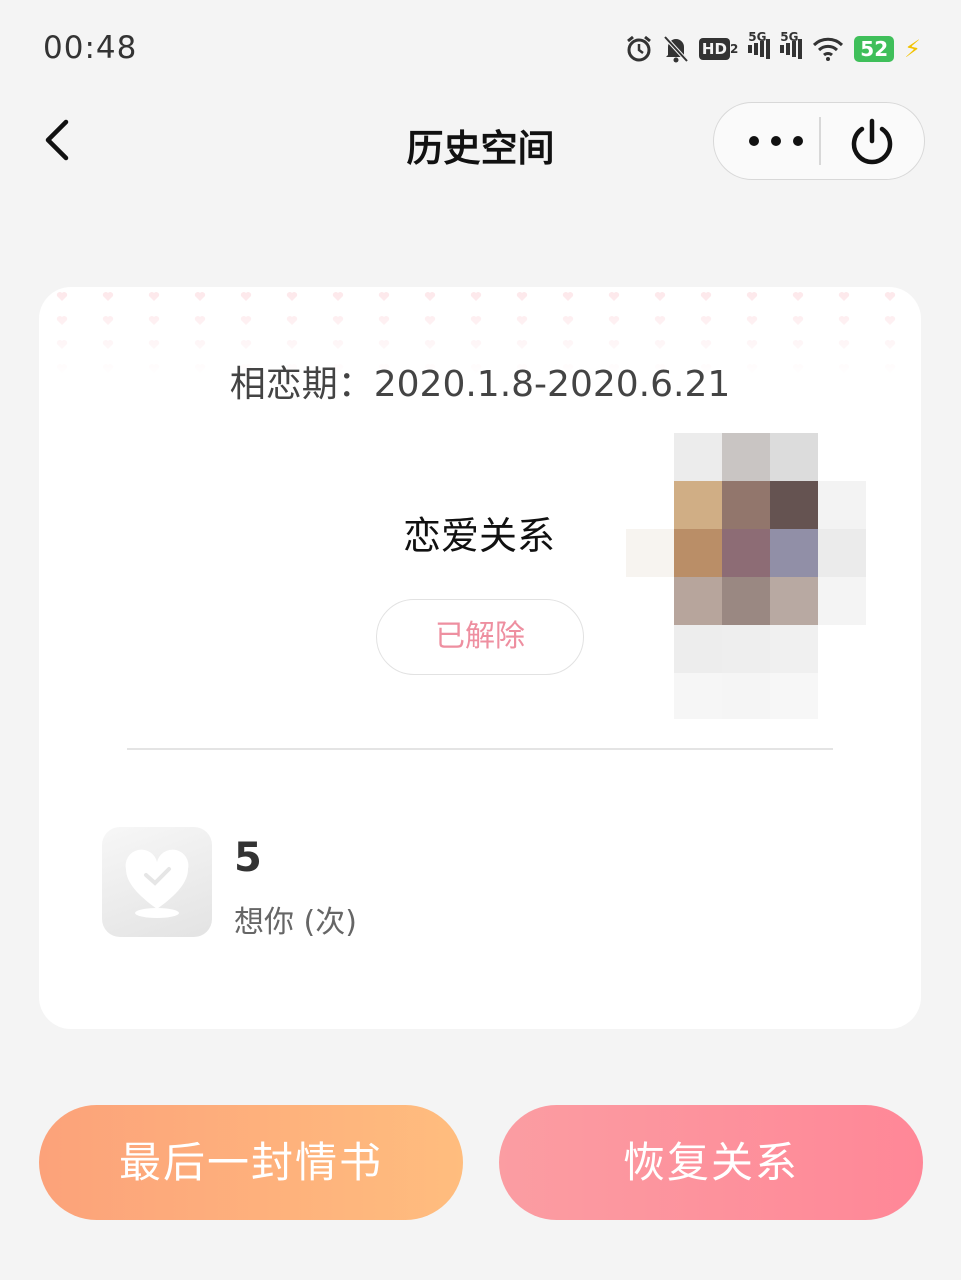 The image size is (961, 1280). What do you see at coordinates (791, 46) in the screenshot?
I see `signal-5g-icon-2: 5G` at bounding box center [791, 46].